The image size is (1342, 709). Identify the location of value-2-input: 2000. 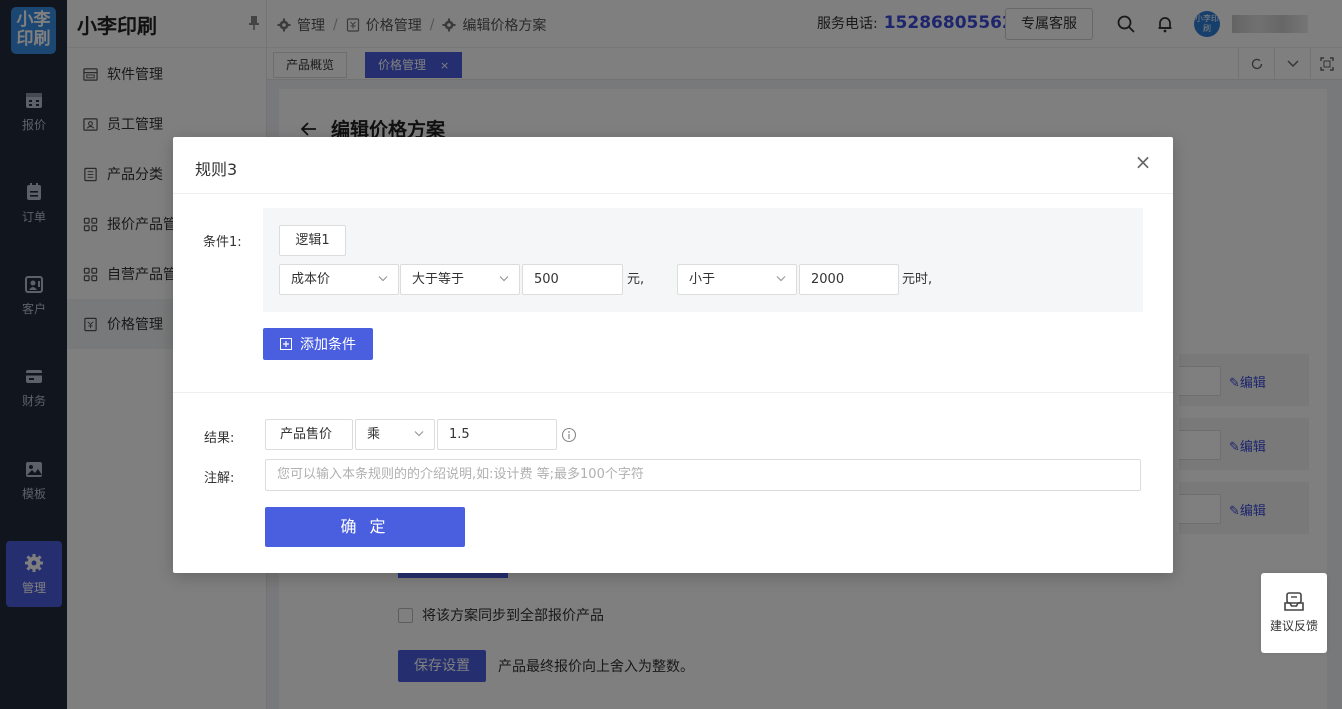
(849, 279).